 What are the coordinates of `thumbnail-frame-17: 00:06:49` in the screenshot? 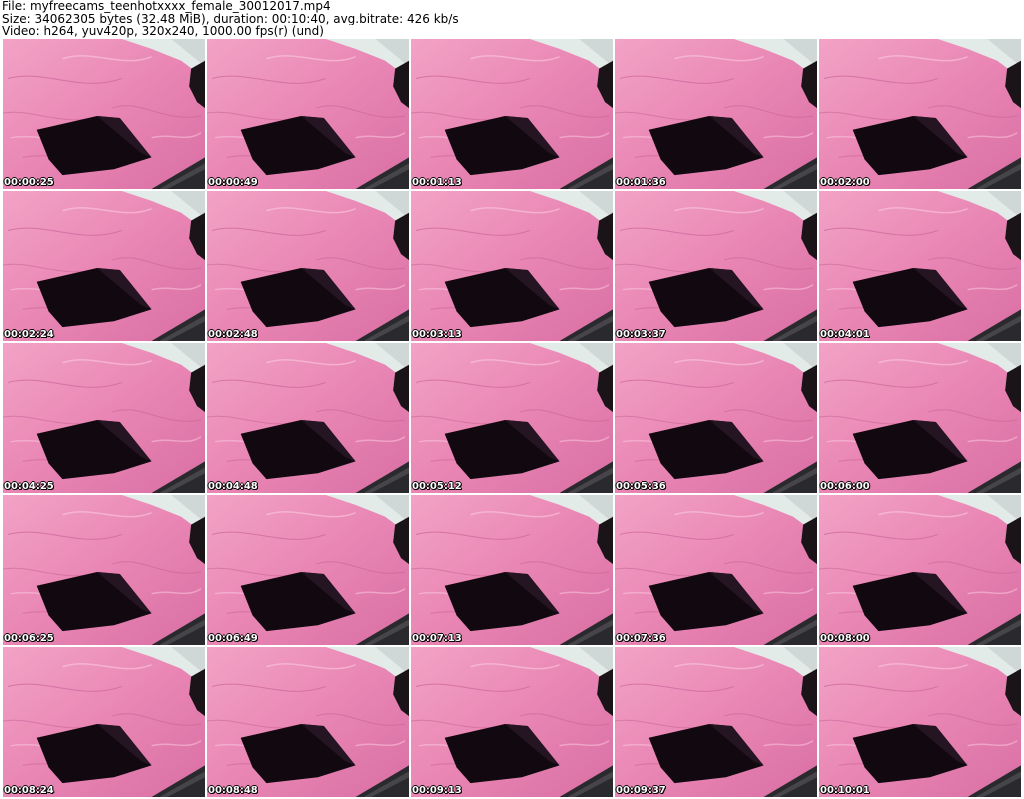 It's located at (308, 570).